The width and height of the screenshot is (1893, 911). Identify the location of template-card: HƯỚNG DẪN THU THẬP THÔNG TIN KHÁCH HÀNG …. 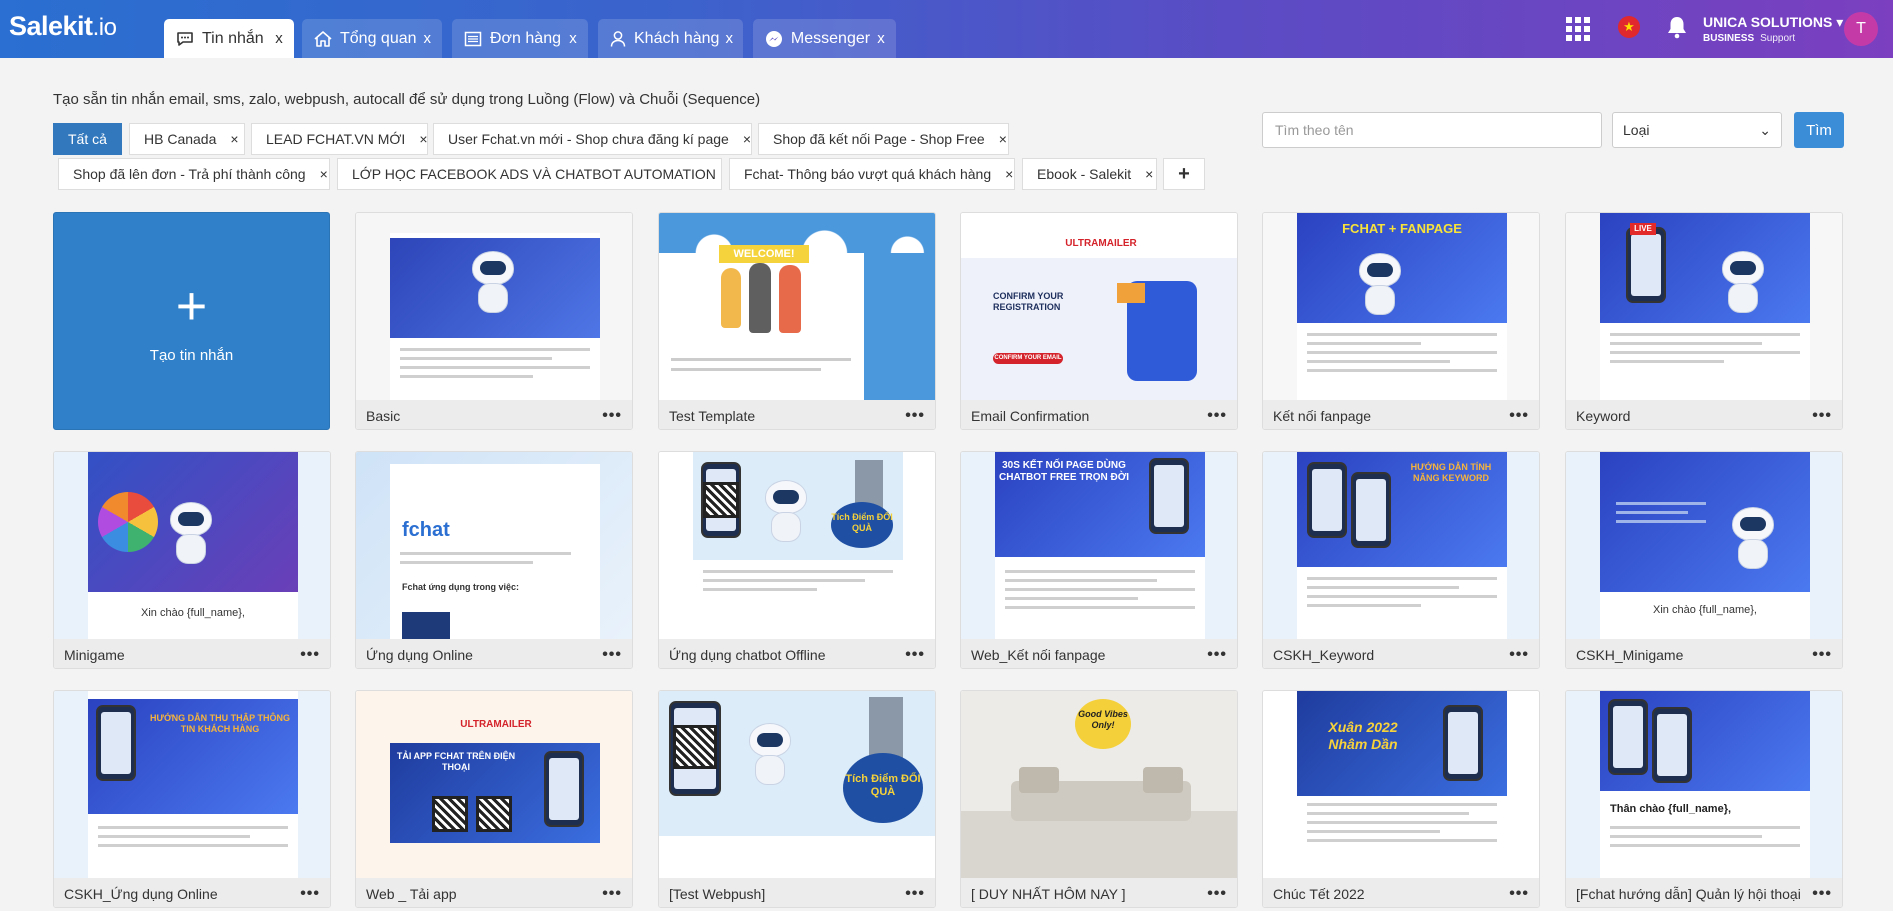
(192, 799).